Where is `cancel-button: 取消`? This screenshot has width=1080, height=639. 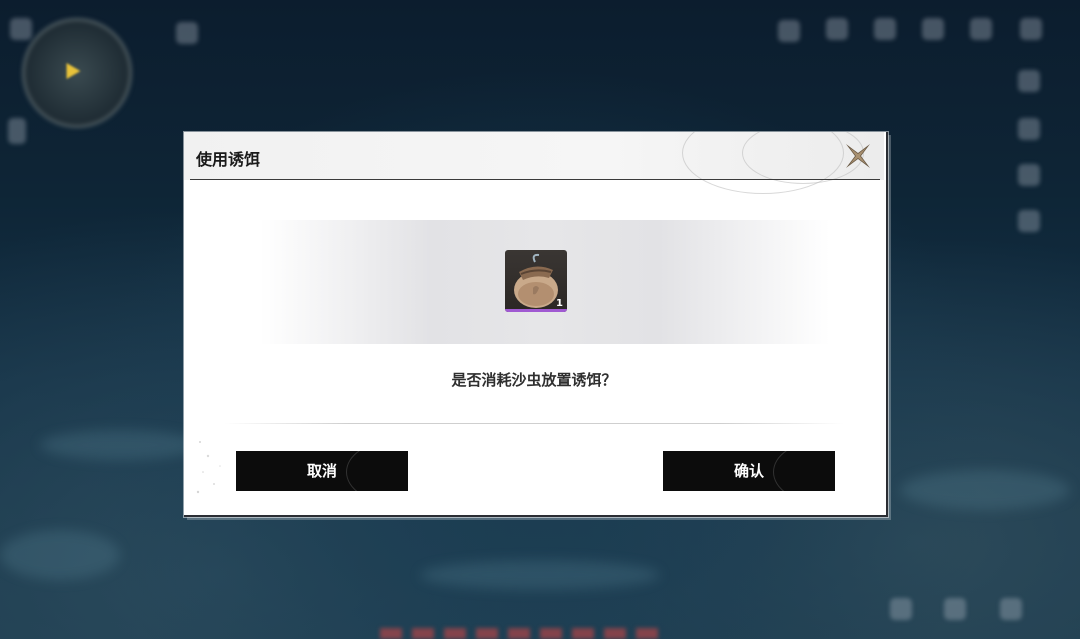 cancel-button: 取消 is located at coordinates (322, 471).